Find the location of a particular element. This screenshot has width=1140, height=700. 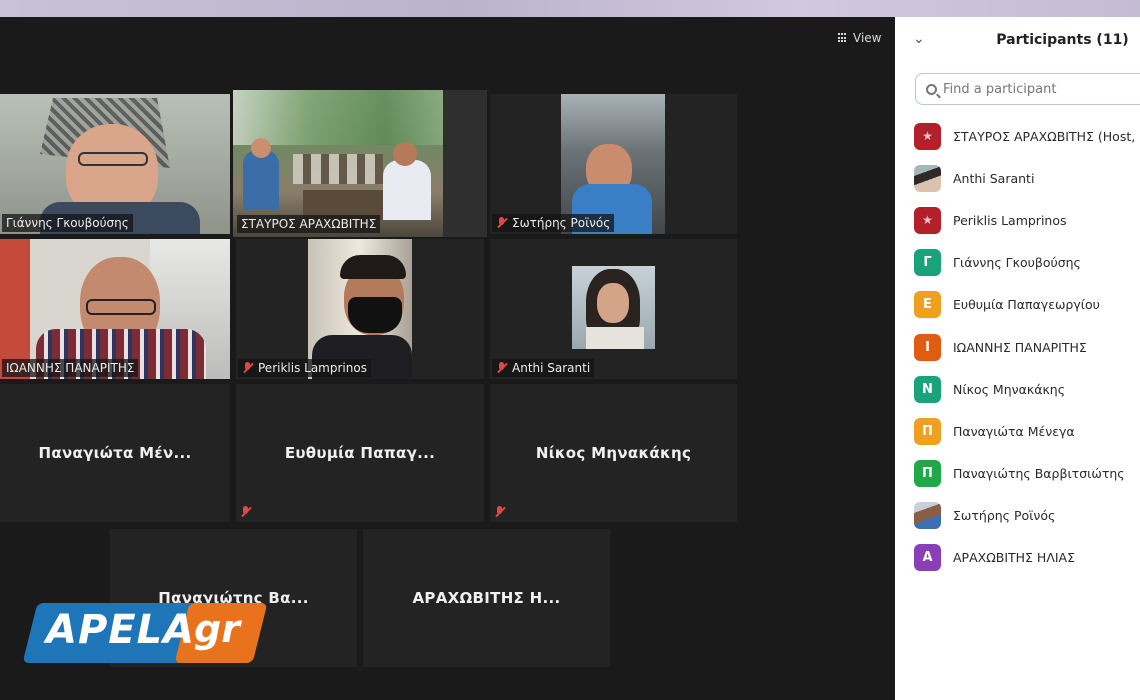

video-tile: ΙΩΑΝΝΗΣ ΠΑΝΑΡΙΤΗΣ is located at coordinates (115, 309).